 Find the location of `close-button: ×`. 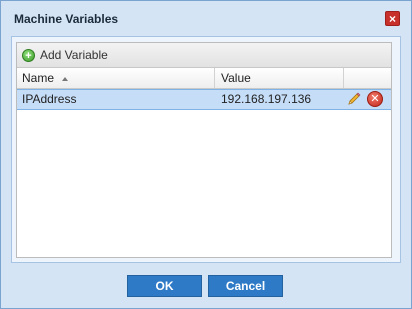

close-button: × is located at coordinates (392, 18).